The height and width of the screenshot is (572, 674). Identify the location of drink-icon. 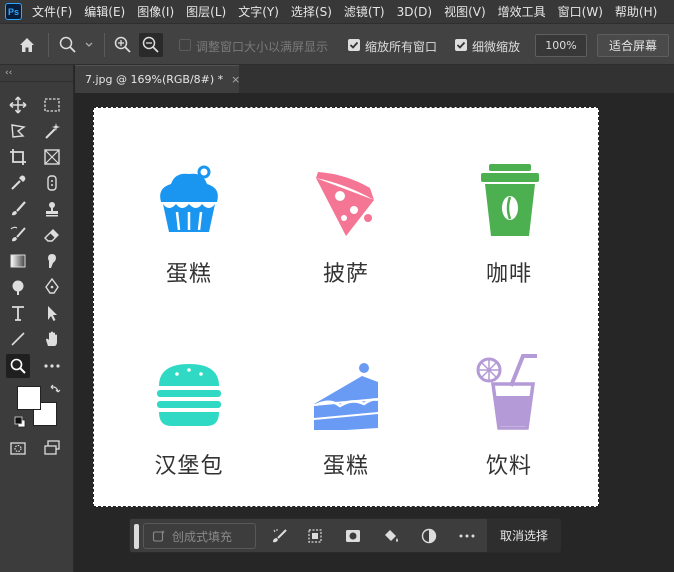
(506, 392).